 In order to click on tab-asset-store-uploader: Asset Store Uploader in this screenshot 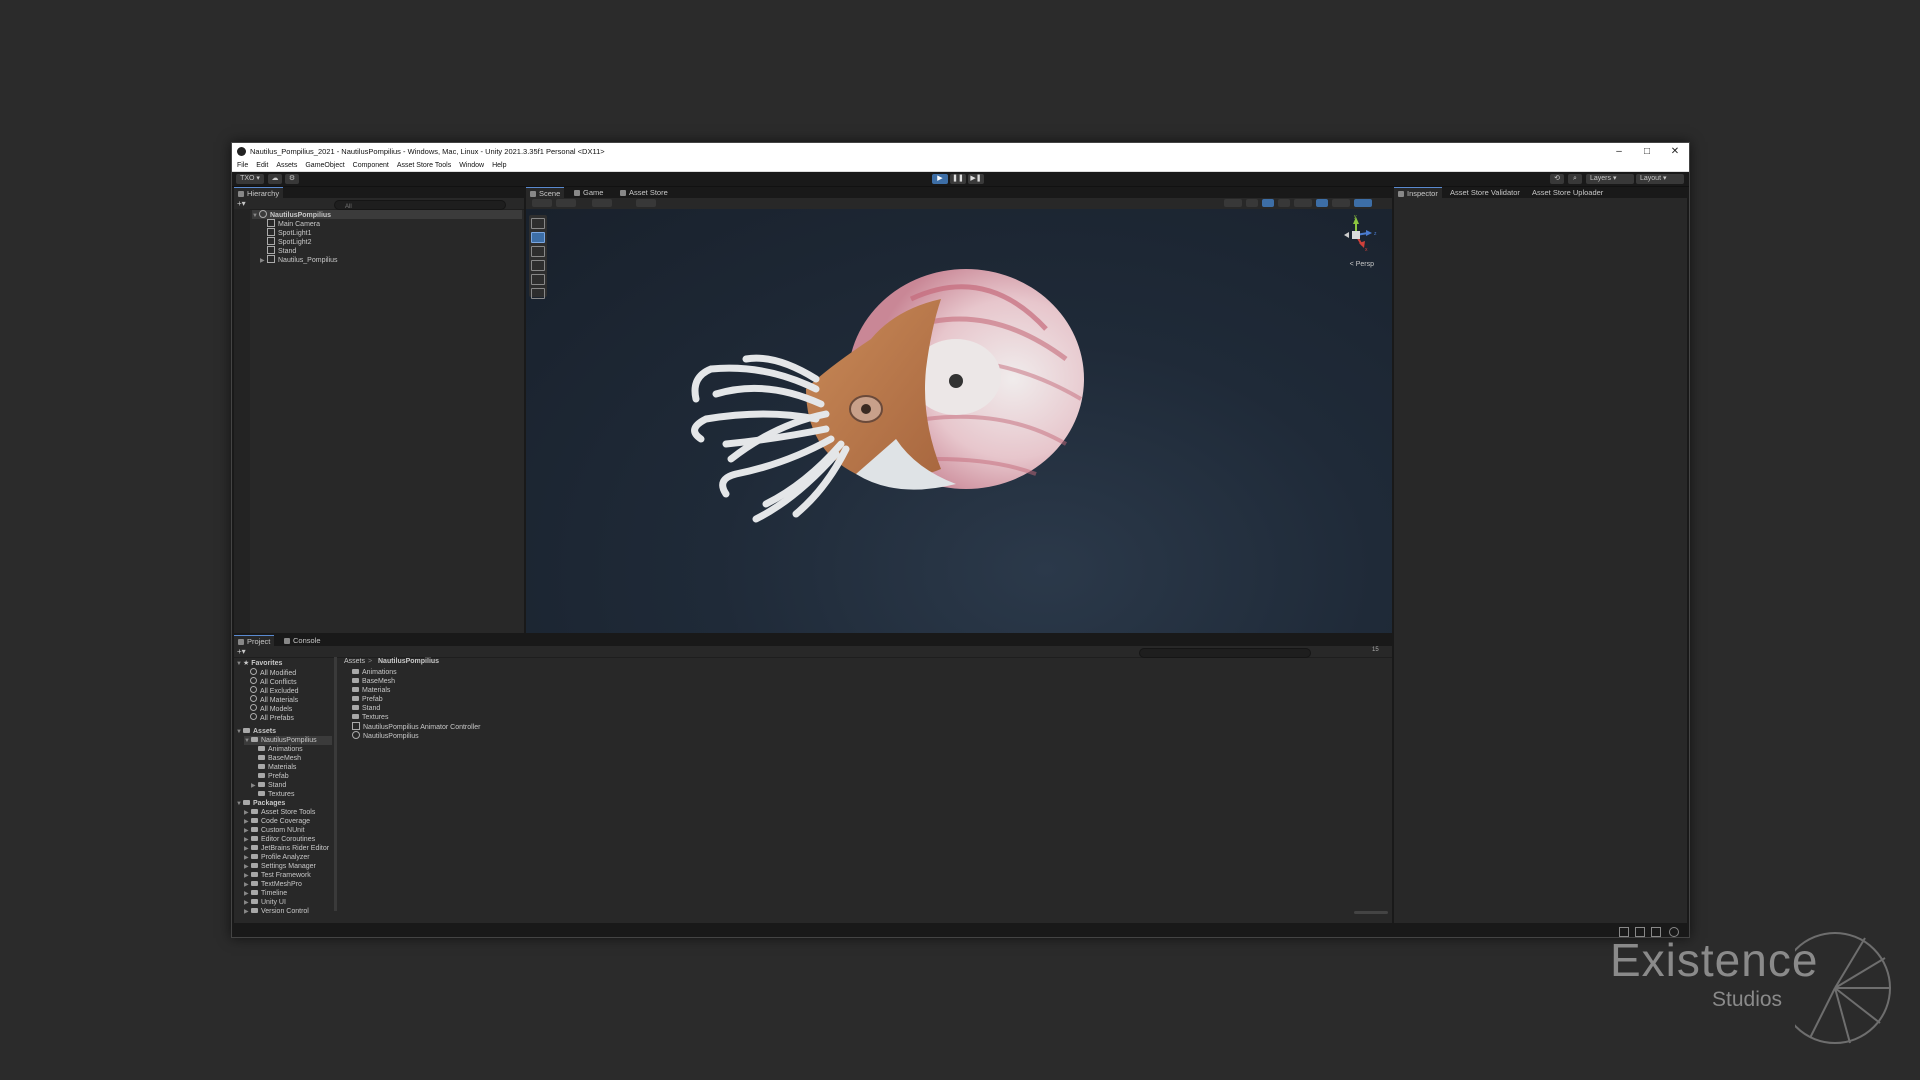, I will do `click(1567, 192)`.